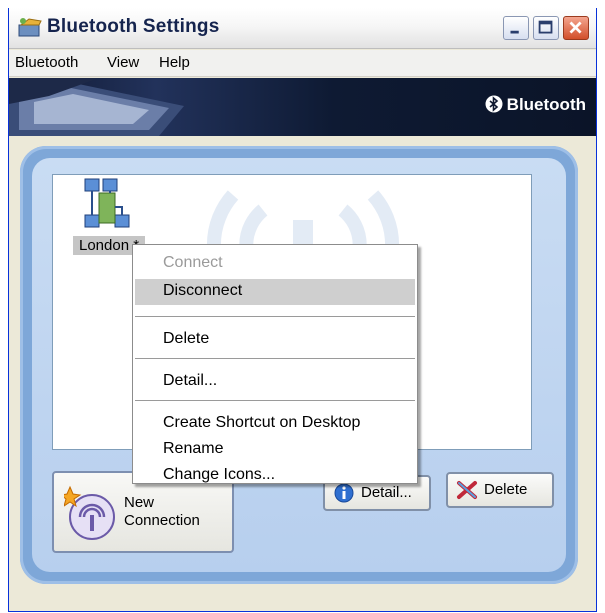 Image resolution: width=605 pixels, height=613 pixels. I want to click on laptop-graphic, so click(96, 107).